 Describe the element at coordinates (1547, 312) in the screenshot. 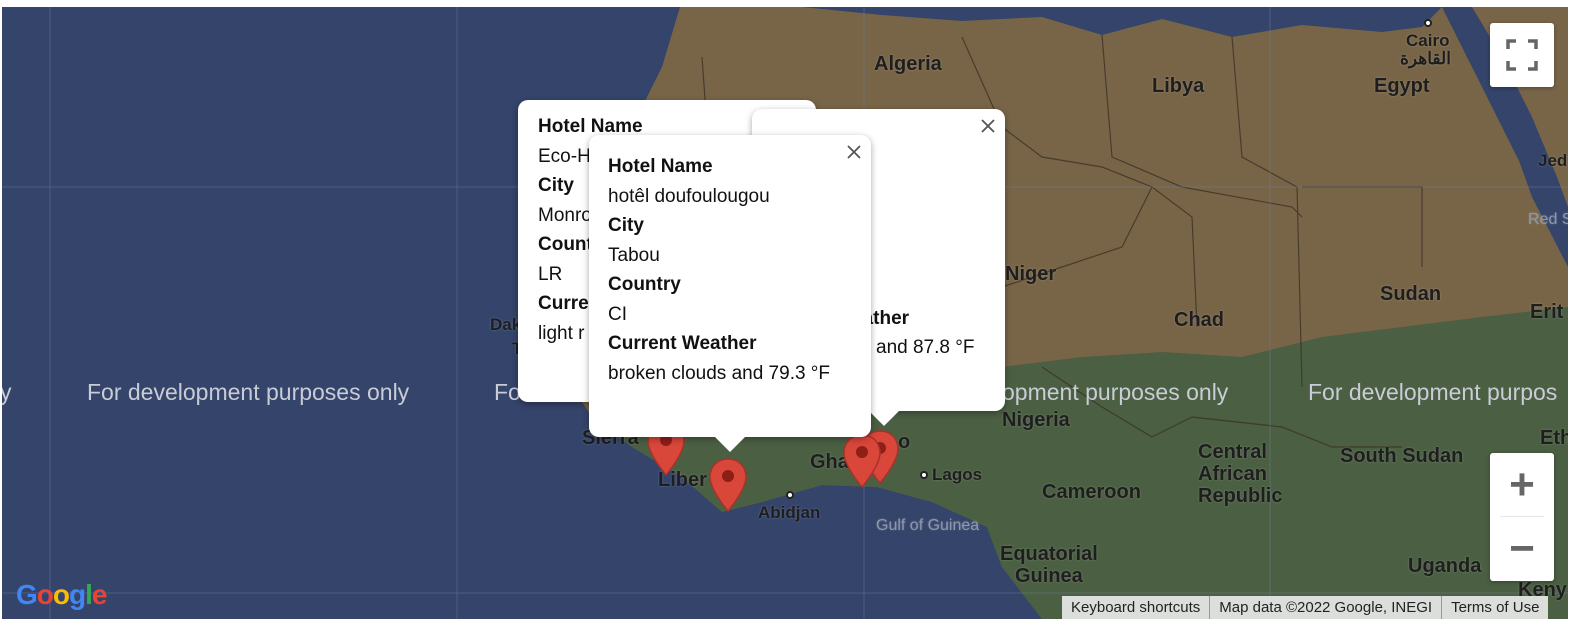

I see `label-eritrea: Erit` at that location.